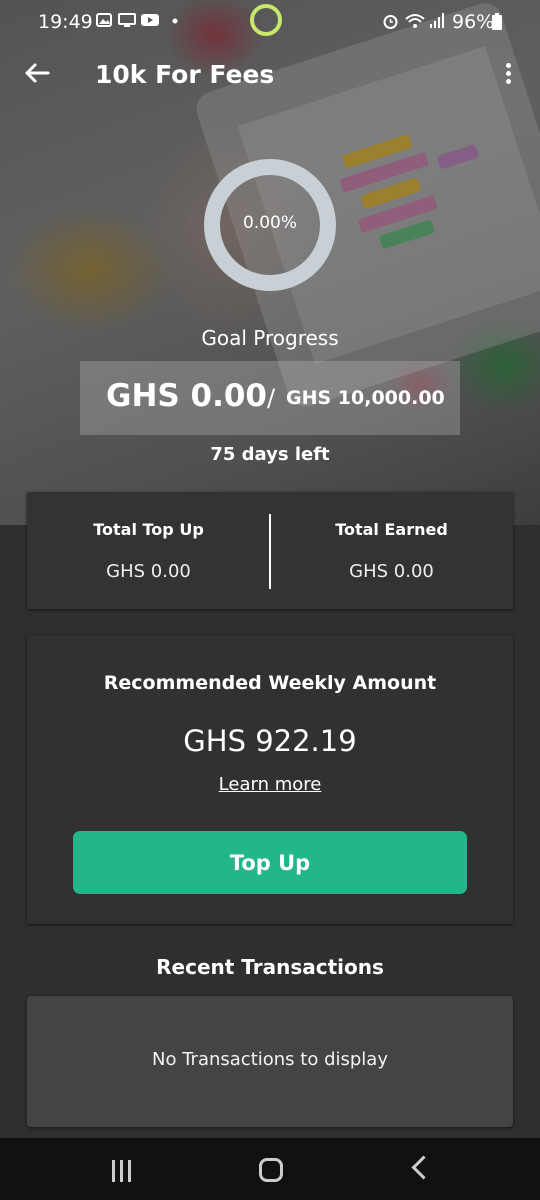  What do you see at coordinates (437, 23) in the screenshot?
I see `signal-icon` at bounding box center [437, 23].